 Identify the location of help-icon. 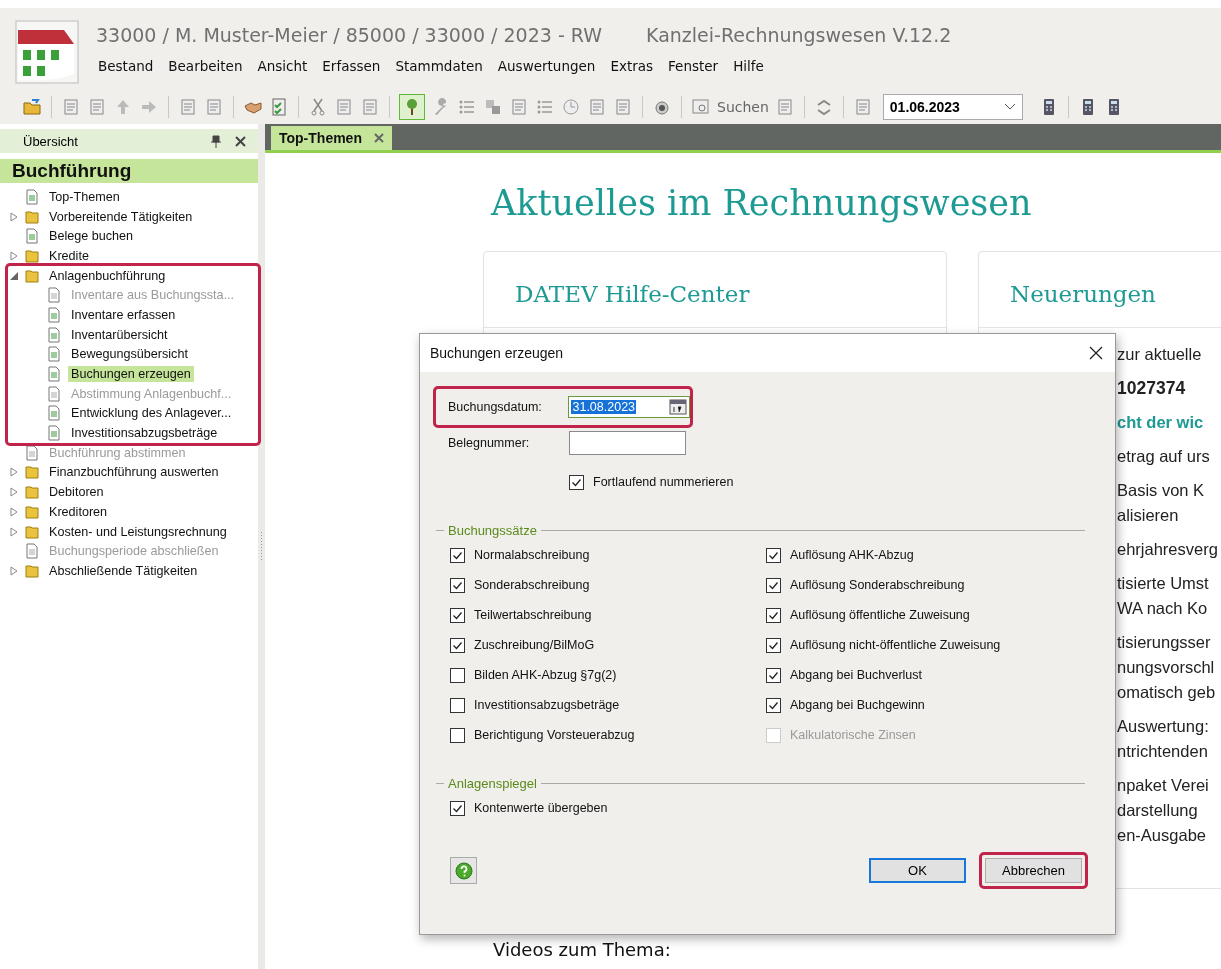
(463, 870).